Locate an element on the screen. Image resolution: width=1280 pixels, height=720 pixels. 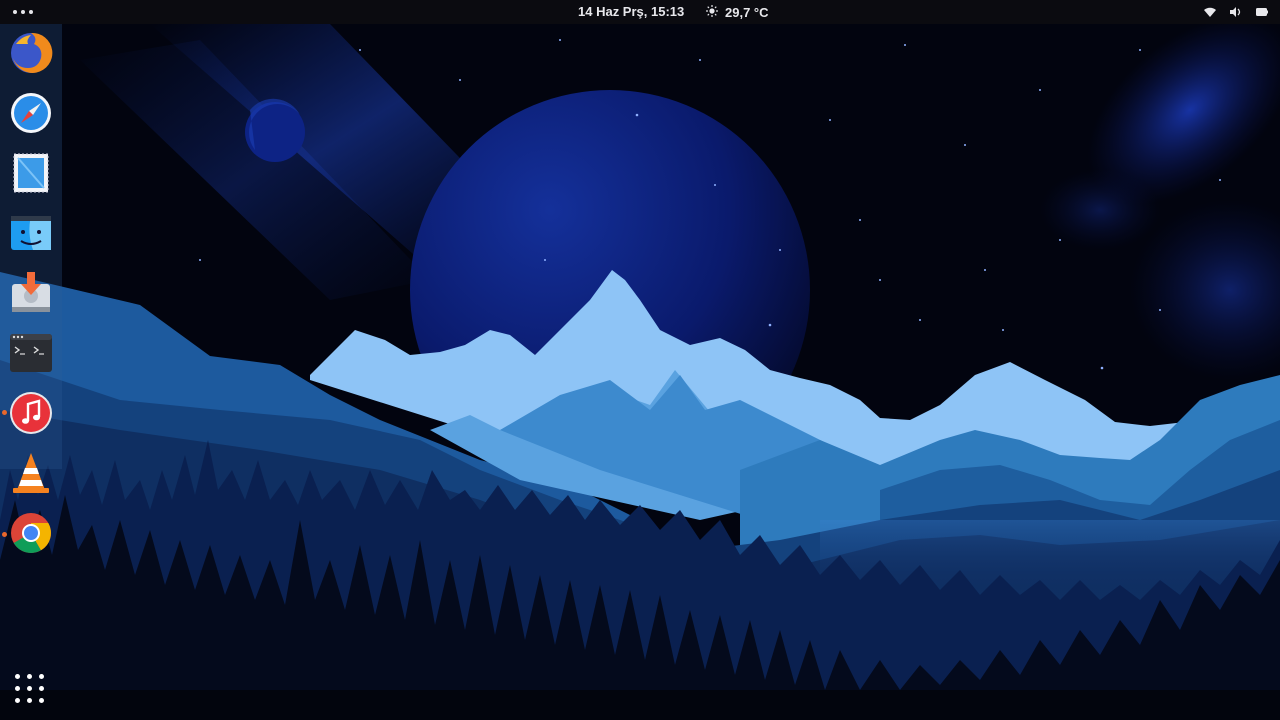
dock-item-installer is located at coordinates (31, 293).